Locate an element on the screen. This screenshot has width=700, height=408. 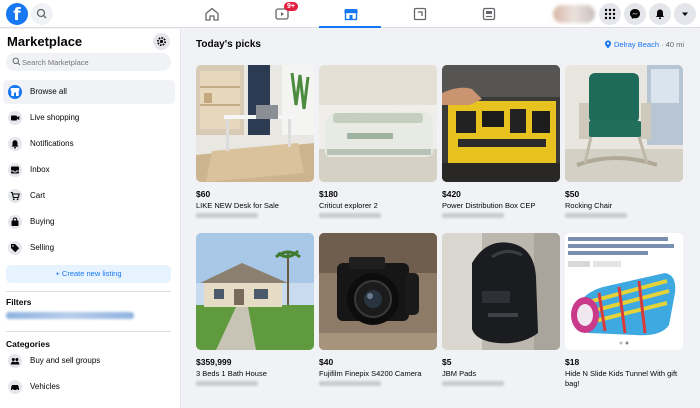
settings-button is located at coordinates (161, 41).